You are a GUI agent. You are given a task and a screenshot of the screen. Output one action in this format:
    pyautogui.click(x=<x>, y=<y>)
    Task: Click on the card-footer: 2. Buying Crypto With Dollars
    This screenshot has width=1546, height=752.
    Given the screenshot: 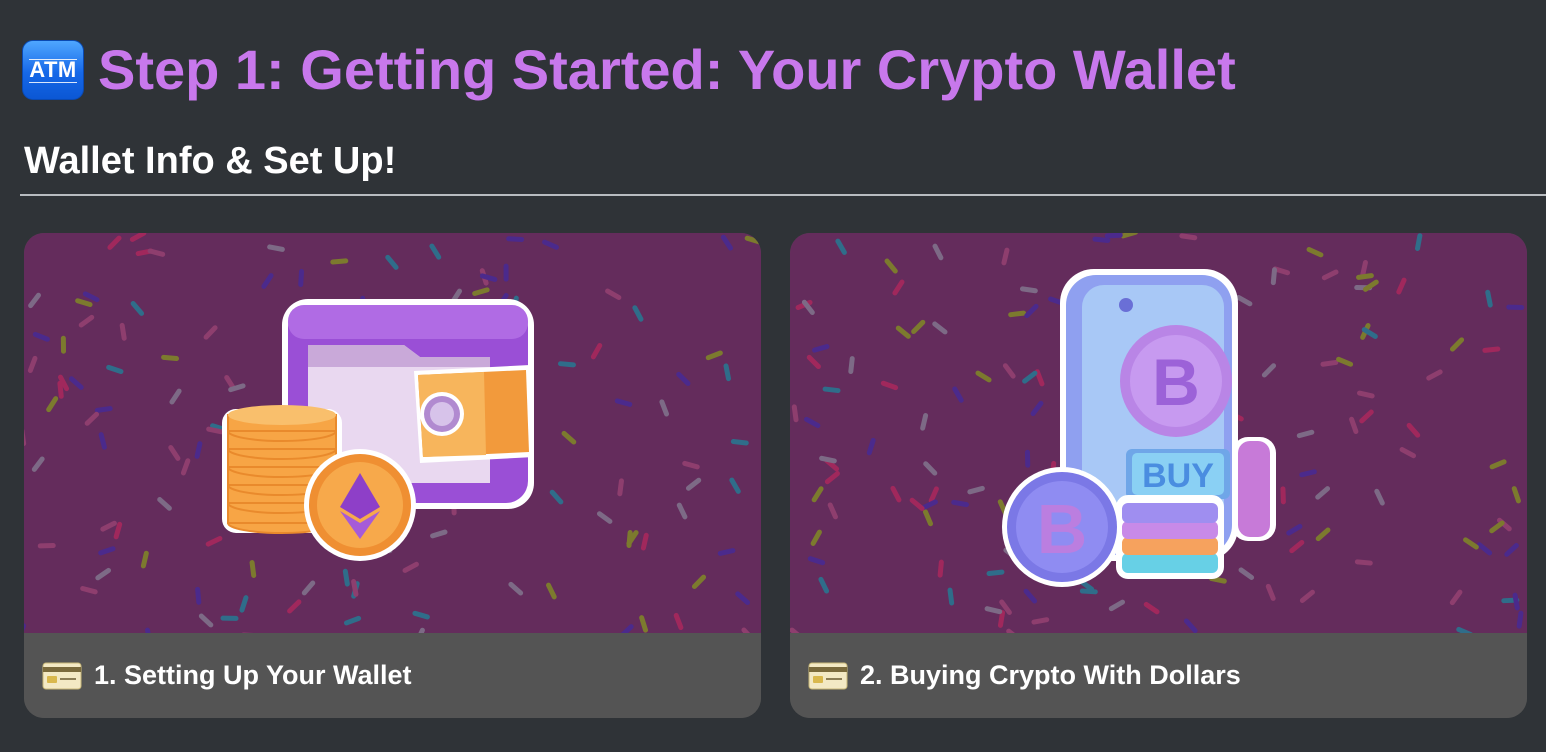 What is the action you would take?
    pyautogui.click(x=1158, y=675)
    